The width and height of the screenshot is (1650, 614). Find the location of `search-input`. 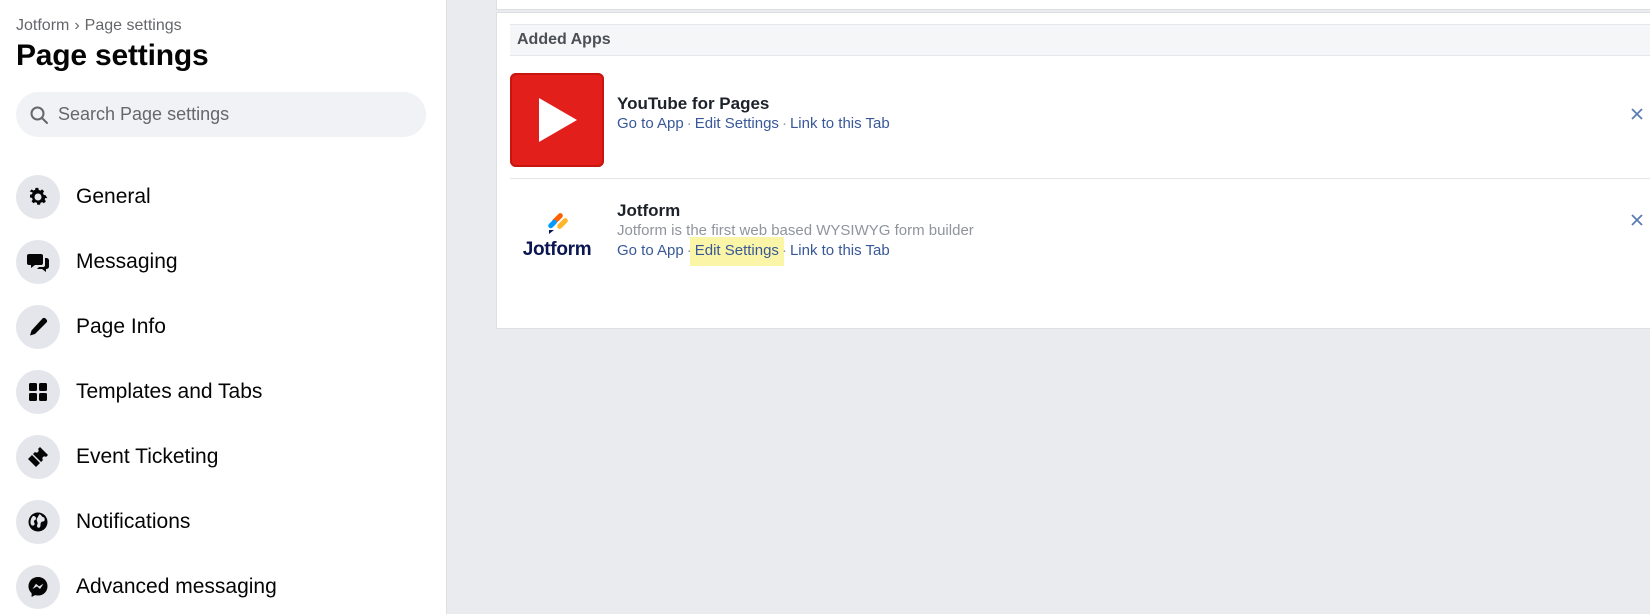

search-input is located at coordinates (228, 114).